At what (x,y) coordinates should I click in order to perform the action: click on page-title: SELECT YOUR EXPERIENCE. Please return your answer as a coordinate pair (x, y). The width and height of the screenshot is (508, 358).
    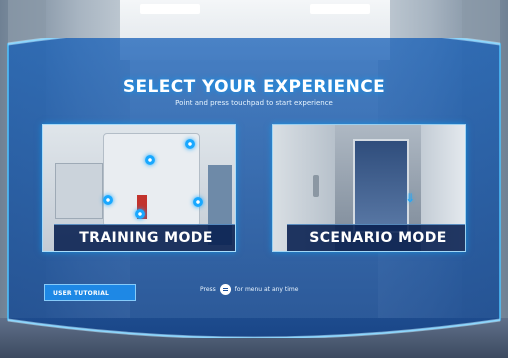
    Looking at the image, I should click on (254, 87).